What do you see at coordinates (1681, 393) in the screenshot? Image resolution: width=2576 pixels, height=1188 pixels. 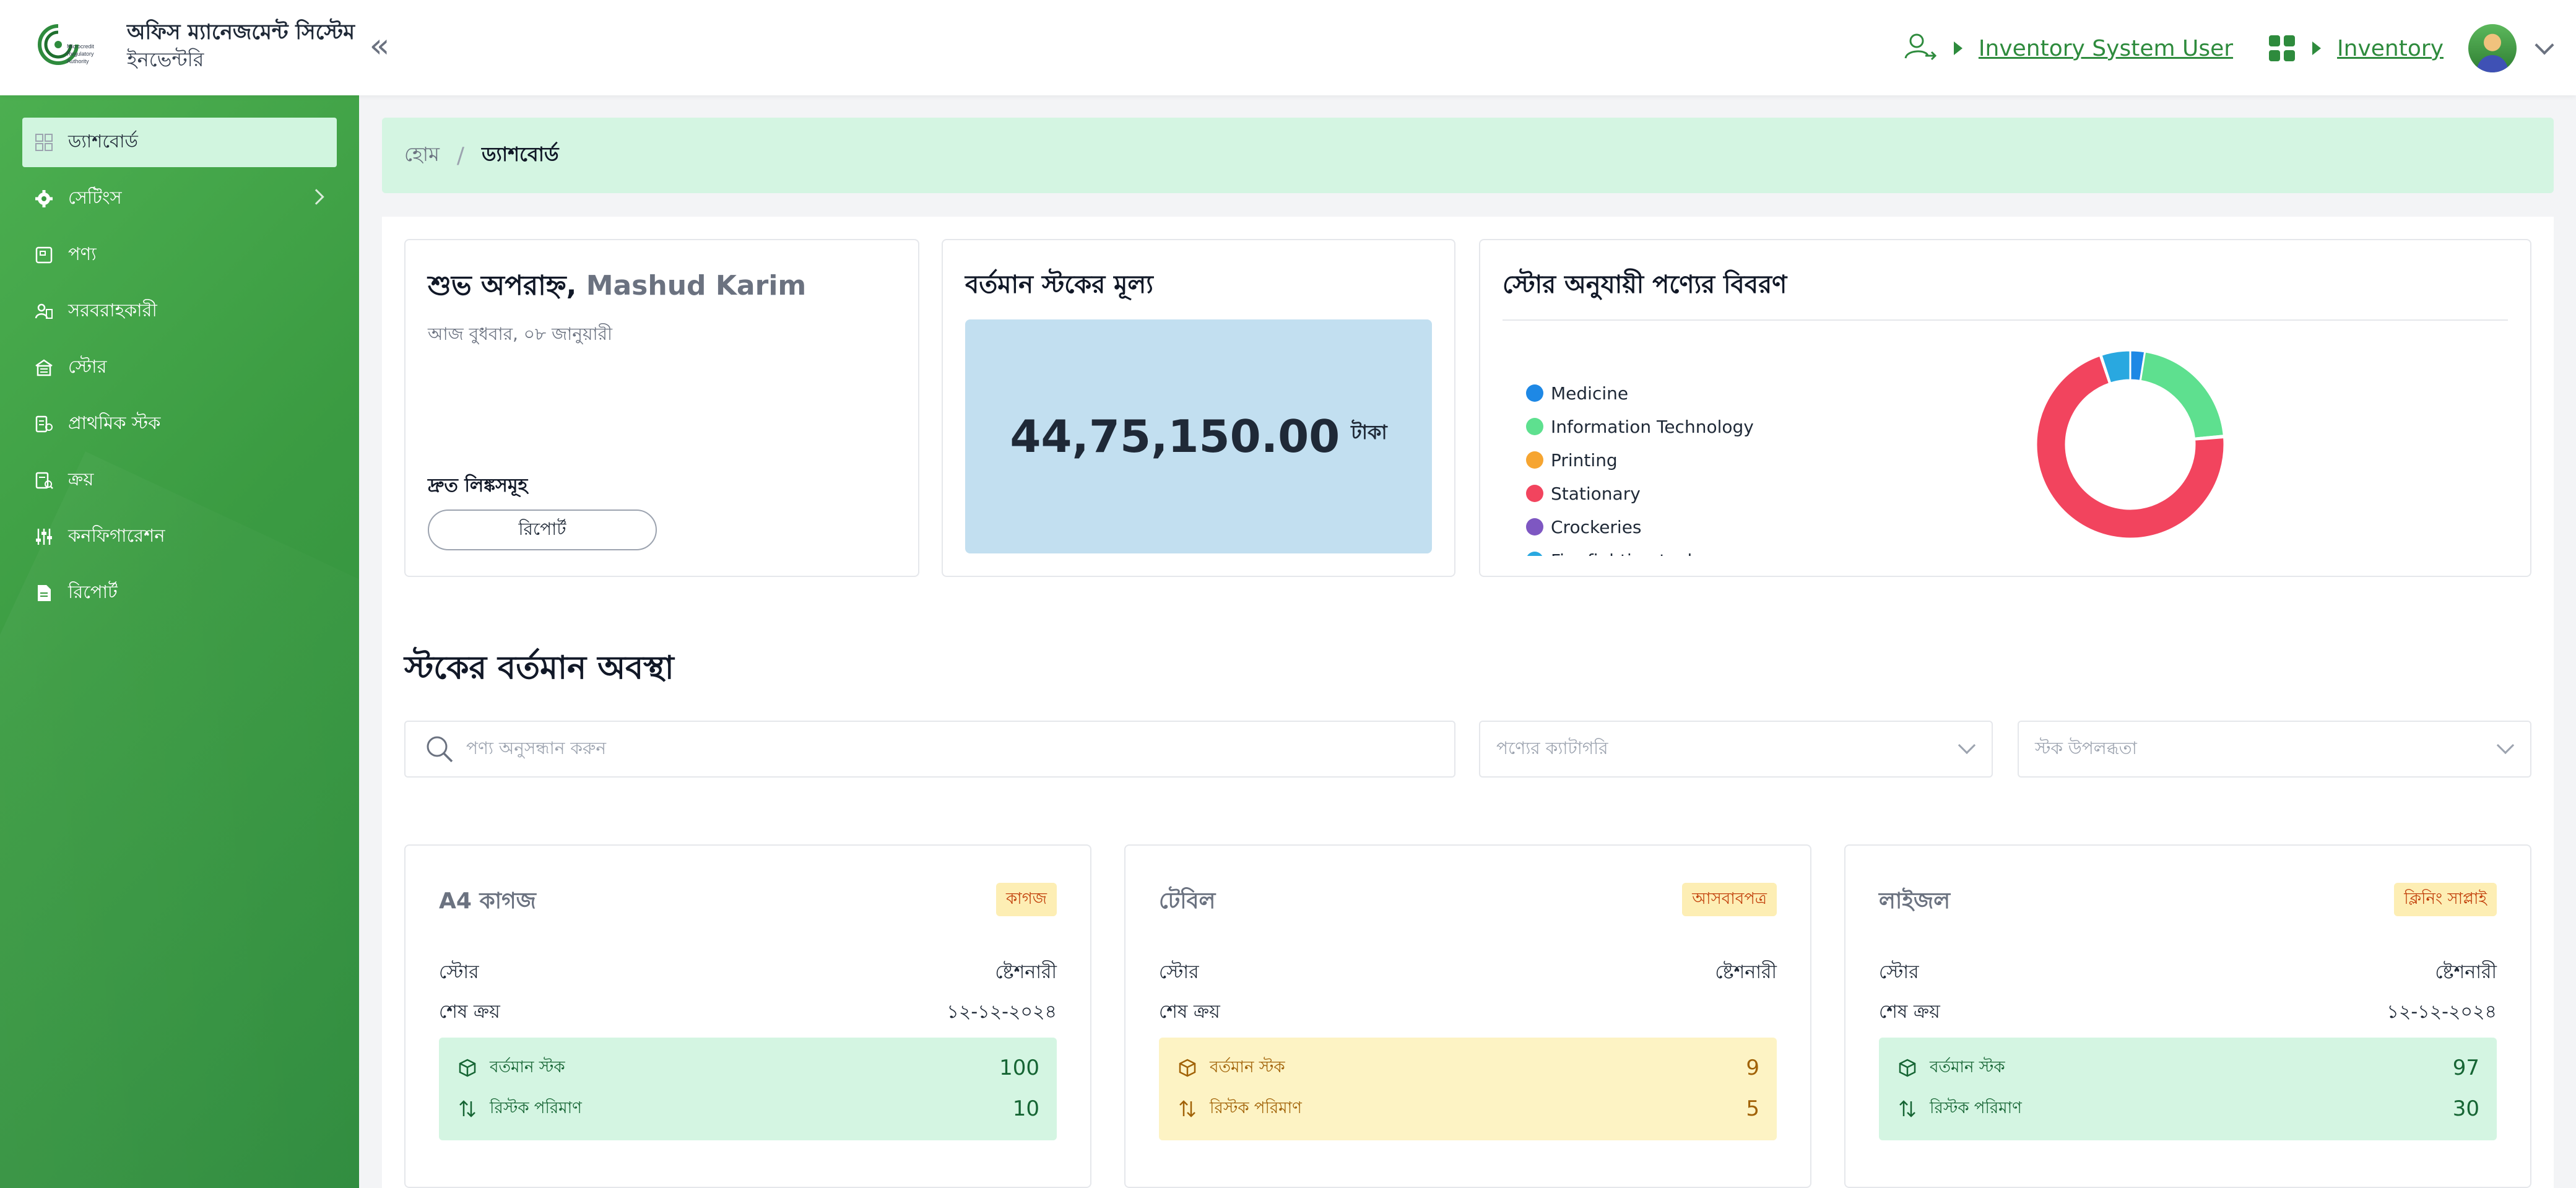 I see `legend-item: Medicine` at bounding box center [1681, 393].